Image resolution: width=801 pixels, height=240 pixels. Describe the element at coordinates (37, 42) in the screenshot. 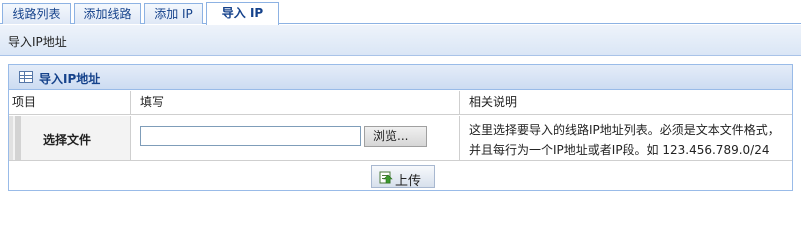

I see `page-title: 导入IP地址` at that location.